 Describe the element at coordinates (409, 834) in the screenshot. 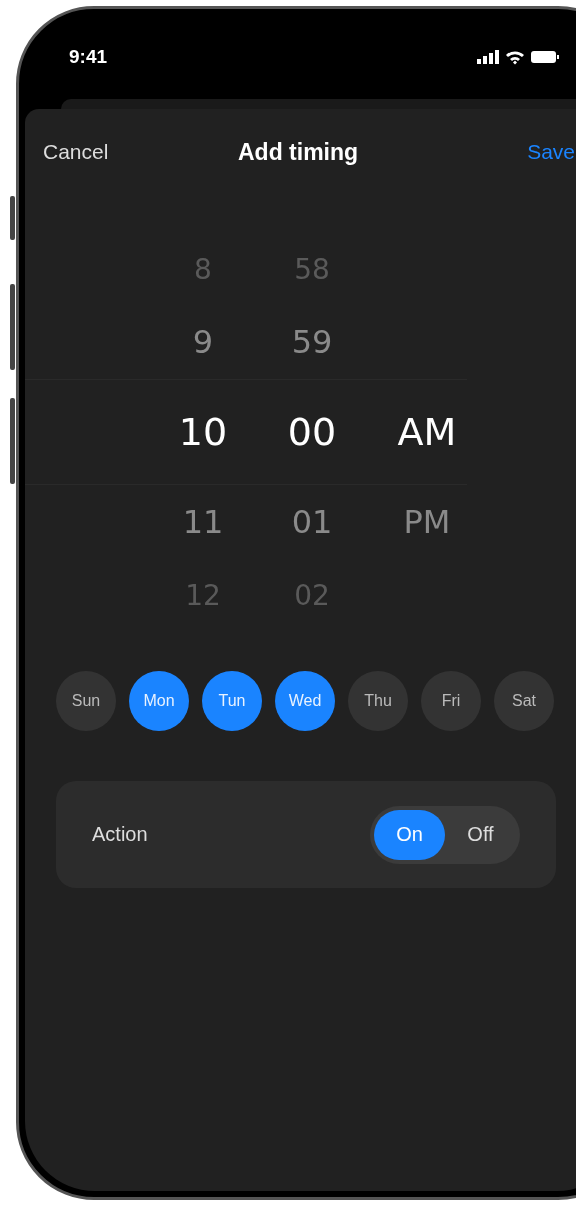

I see `switch-option: On` at that location.